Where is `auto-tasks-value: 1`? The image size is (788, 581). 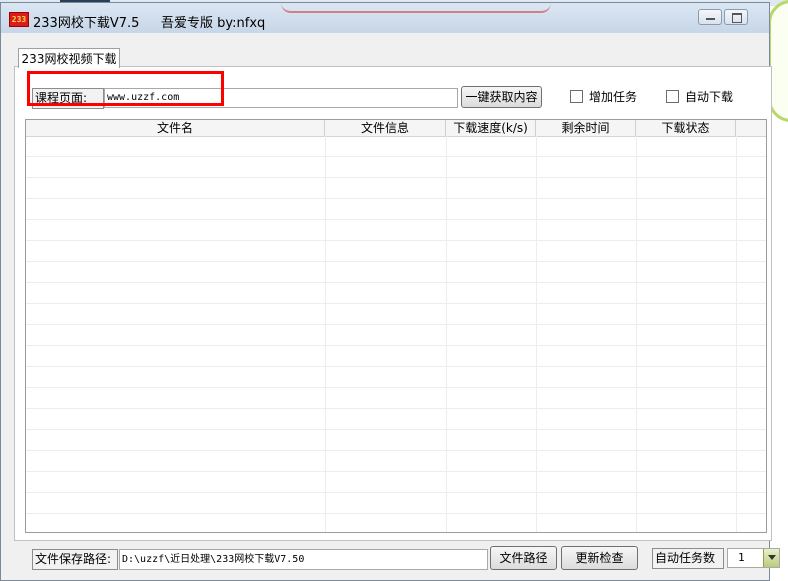
auto-tasks-value: 1 is located at coordinates (741, 557).